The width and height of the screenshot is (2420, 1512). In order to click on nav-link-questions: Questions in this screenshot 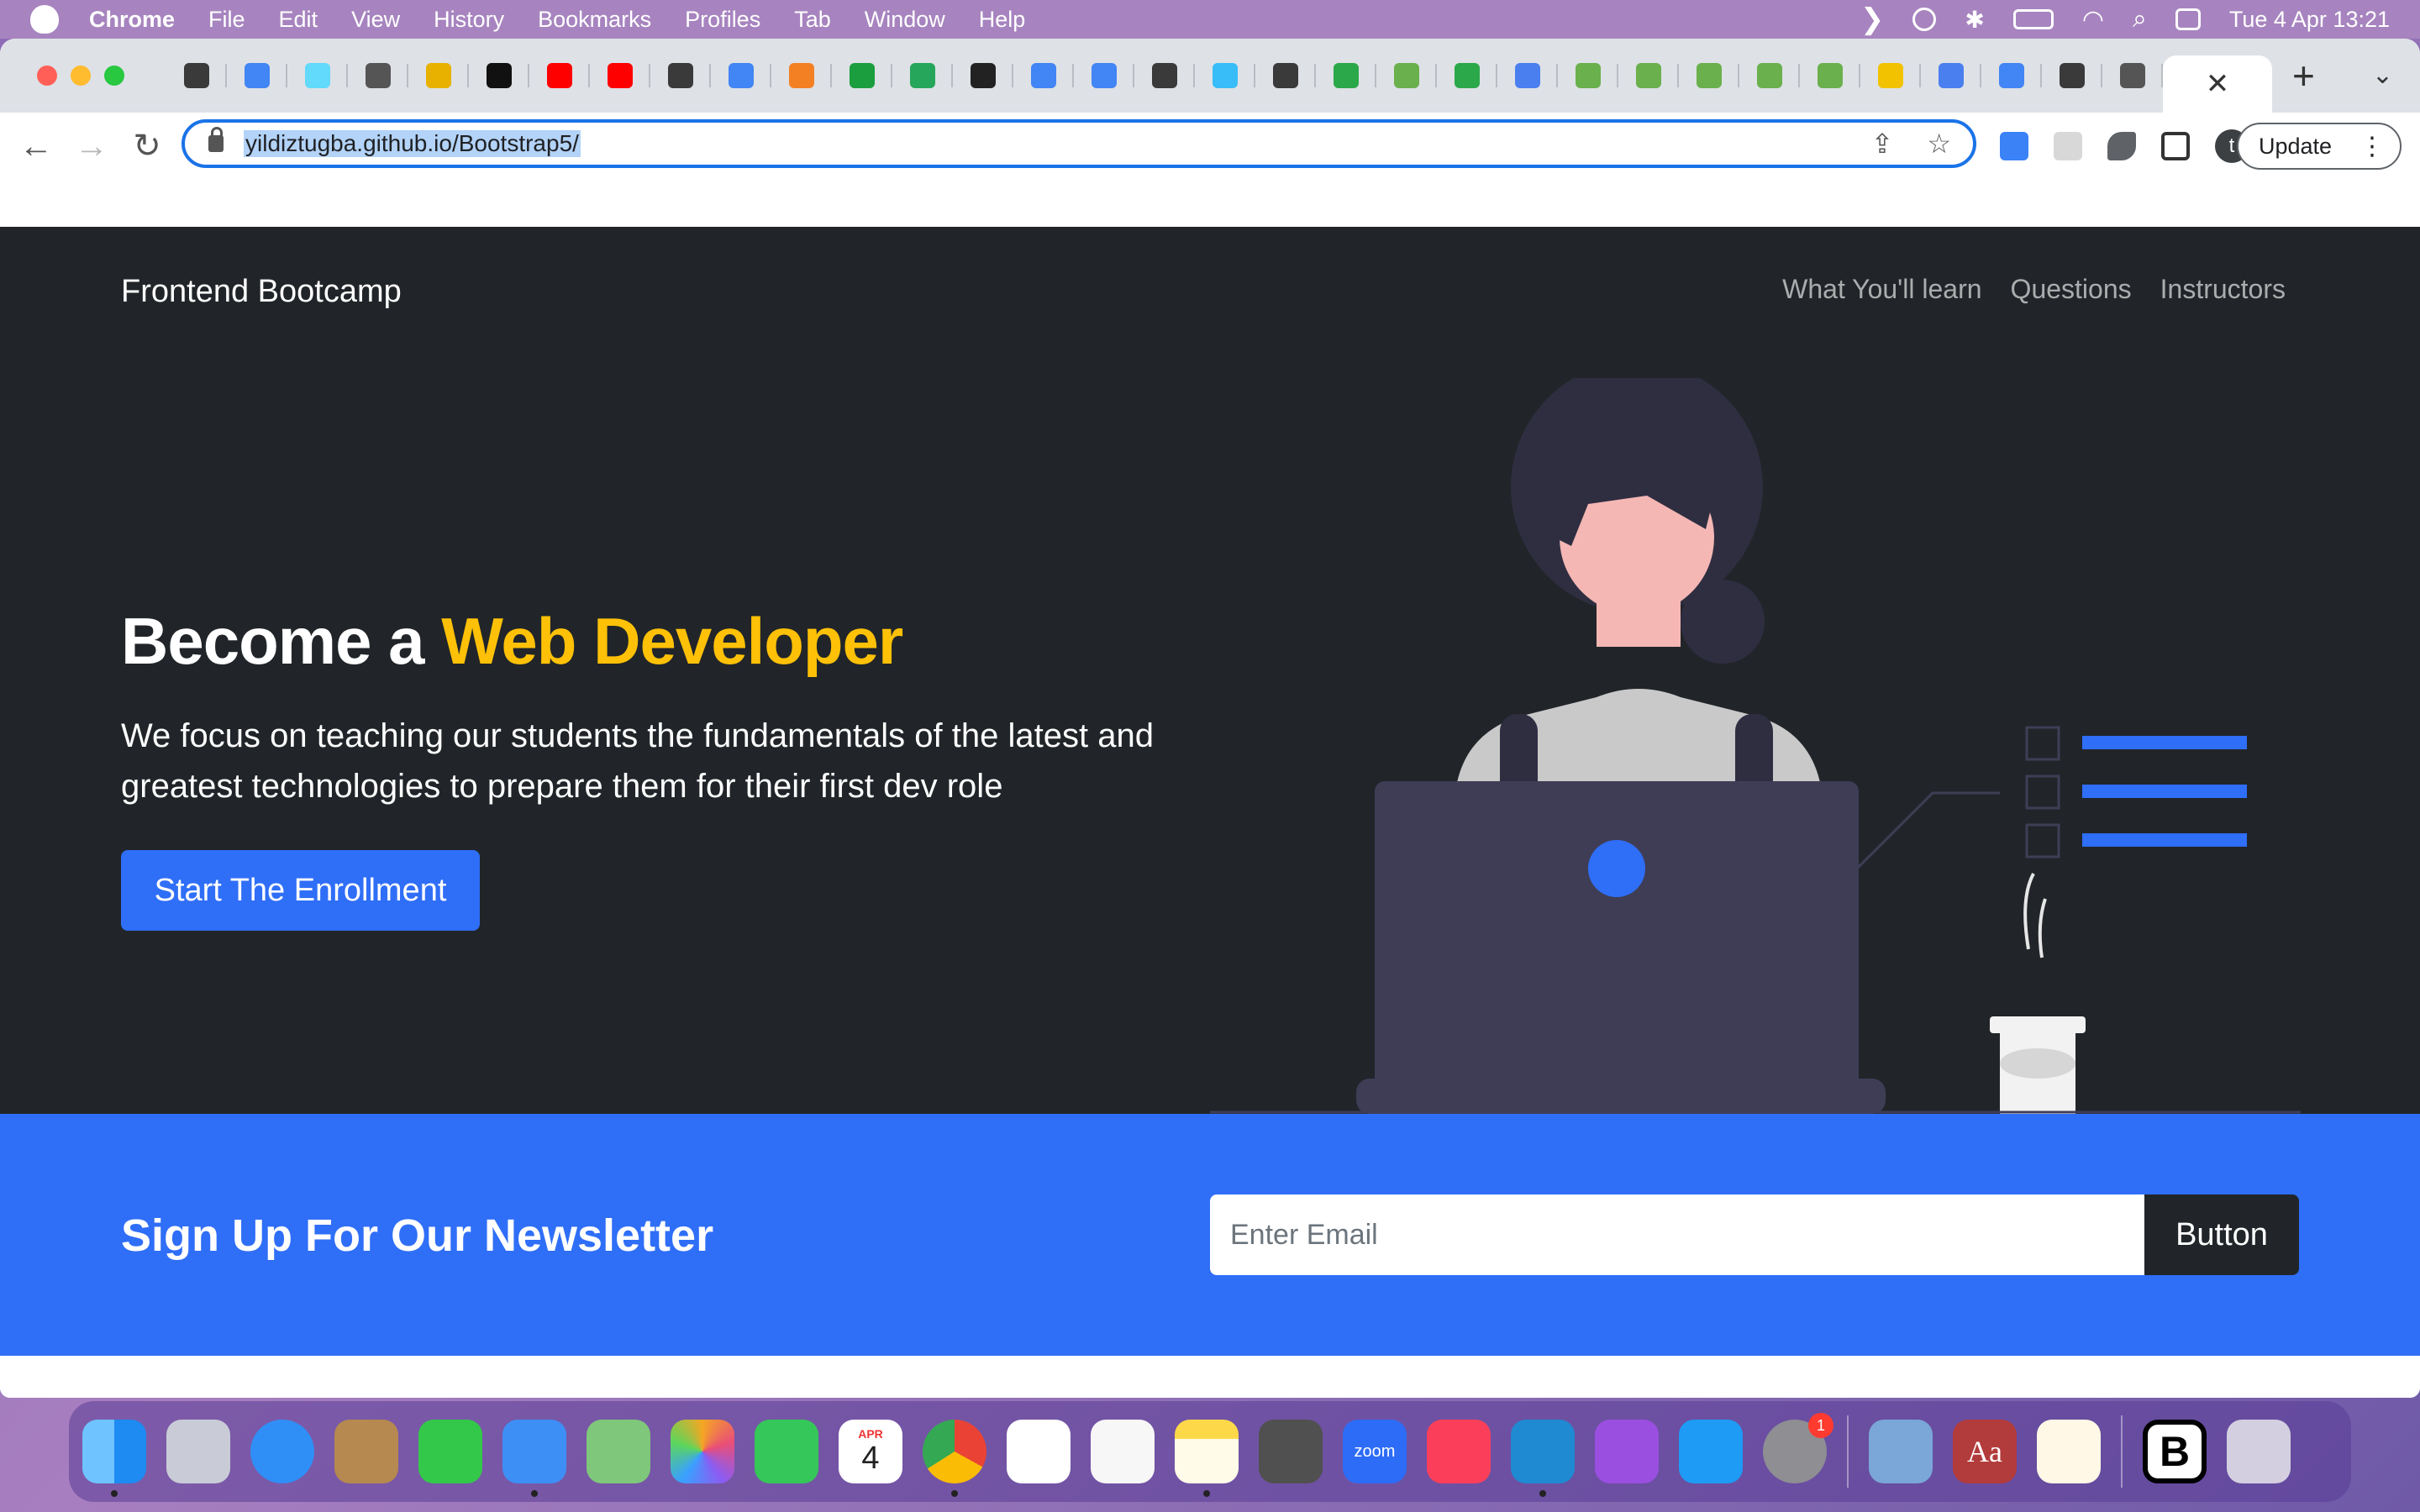, I will do `click(2071, 289)`.